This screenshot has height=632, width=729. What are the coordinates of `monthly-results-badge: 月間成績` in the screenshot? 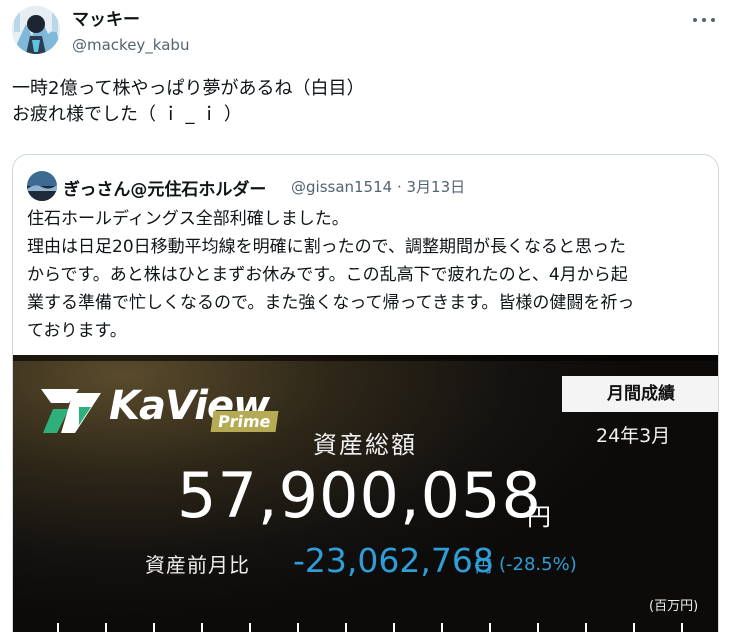 It's located at (640, 394).